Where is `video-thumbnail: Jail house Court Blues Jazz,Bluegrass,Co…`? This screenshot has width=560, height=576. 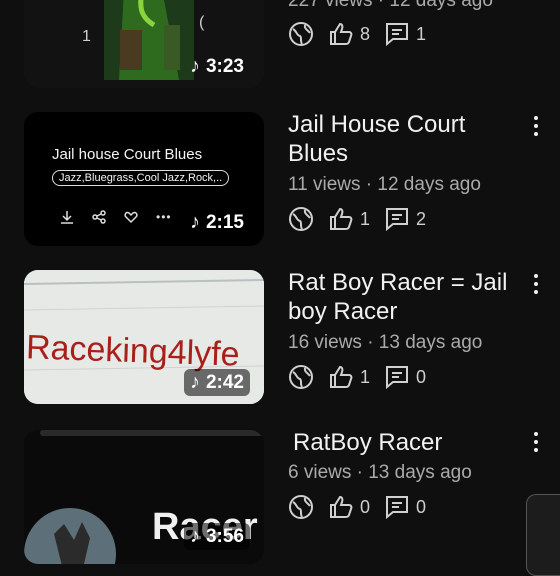
video-thumbnail: Jail house Court Blues Jazz,Bluegrass,Co… is located at coordinates (144, 179).